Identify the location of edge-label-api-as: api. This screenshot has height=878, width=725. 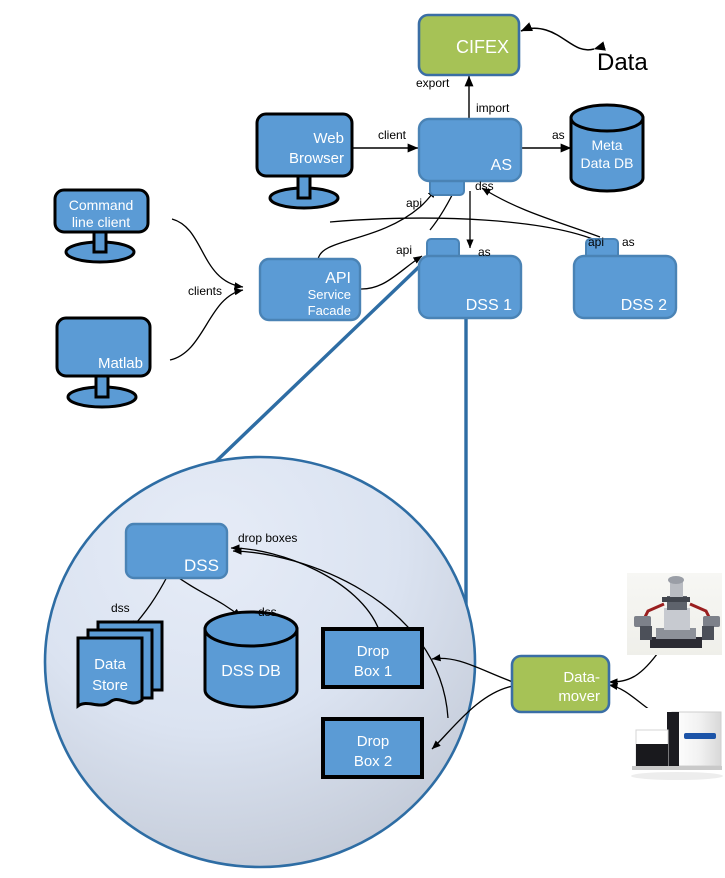
(414, 203).